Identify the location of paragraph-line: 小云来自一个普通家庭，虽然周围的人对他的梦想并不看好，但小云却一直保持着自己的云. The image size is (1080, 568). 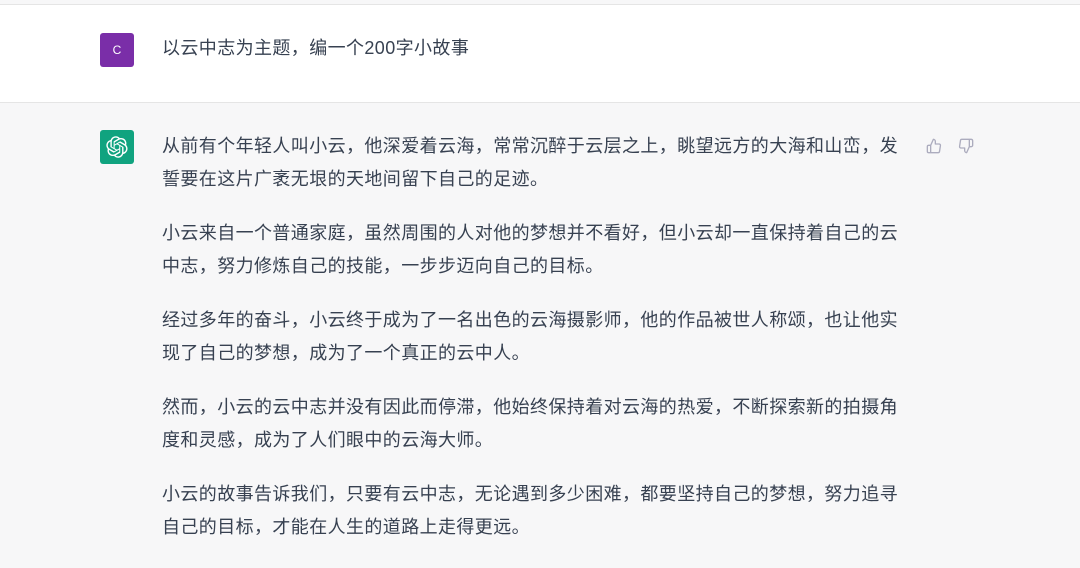
(530, 233).